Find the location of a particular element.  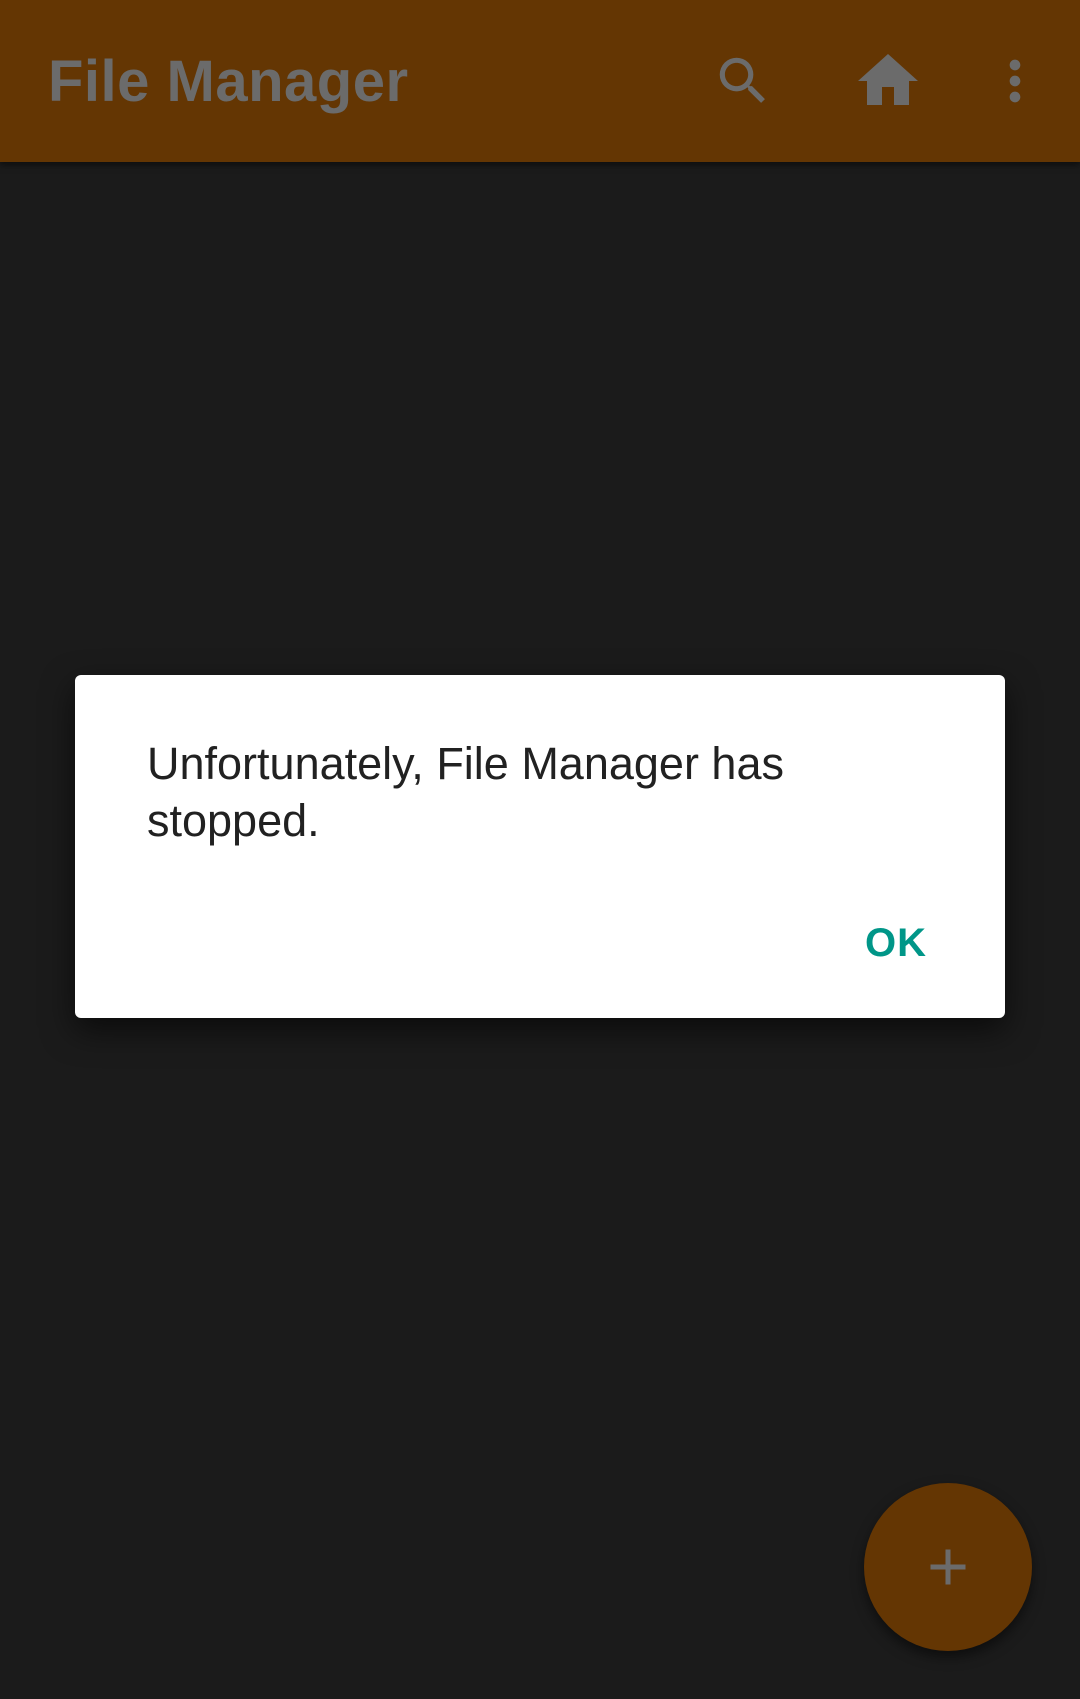

search-button is located at coordinates (743, 81).